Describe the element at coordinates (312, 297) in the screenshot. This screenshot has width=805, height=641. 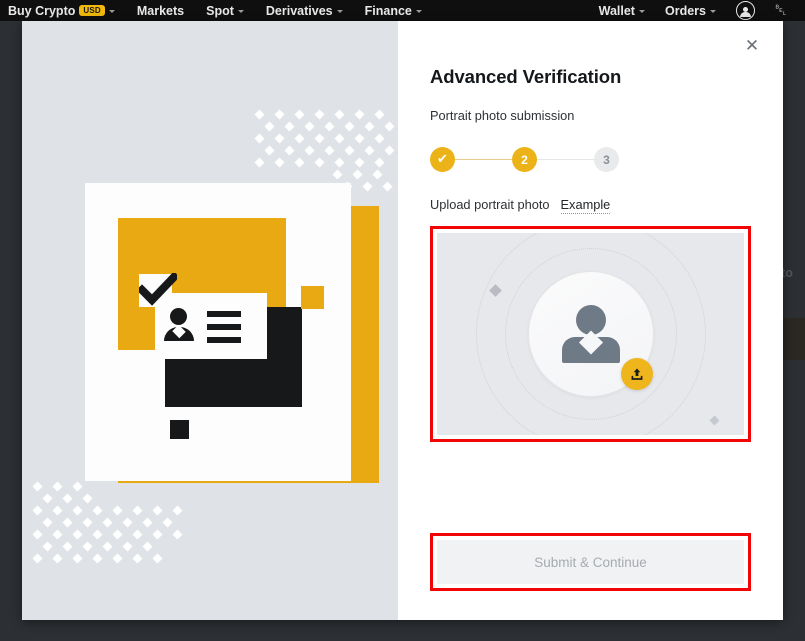
I see `illustration-small-yellow-square` at that location.